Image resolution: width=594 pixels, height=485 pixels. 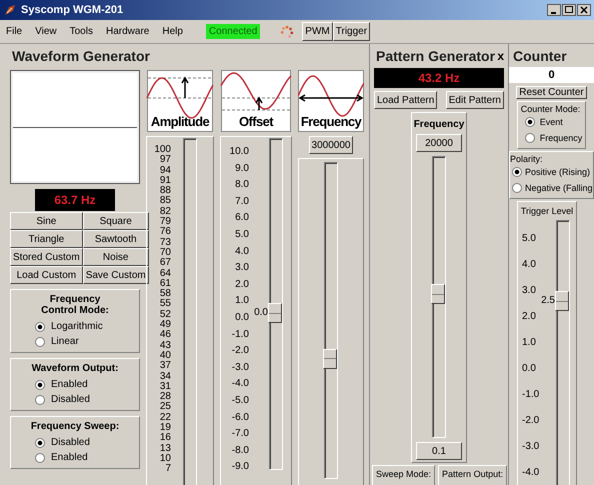 I want to click on radio-label: Linear, so click(x=65, y=341).